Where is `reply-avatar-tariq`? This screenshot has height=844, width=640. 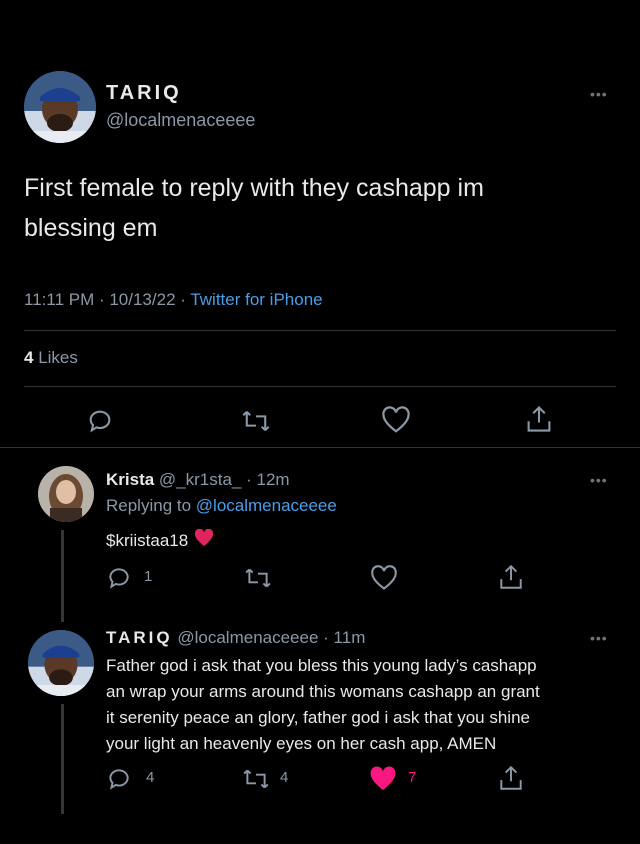 reply-avatar-tariq is located at coordinates (61, 663).